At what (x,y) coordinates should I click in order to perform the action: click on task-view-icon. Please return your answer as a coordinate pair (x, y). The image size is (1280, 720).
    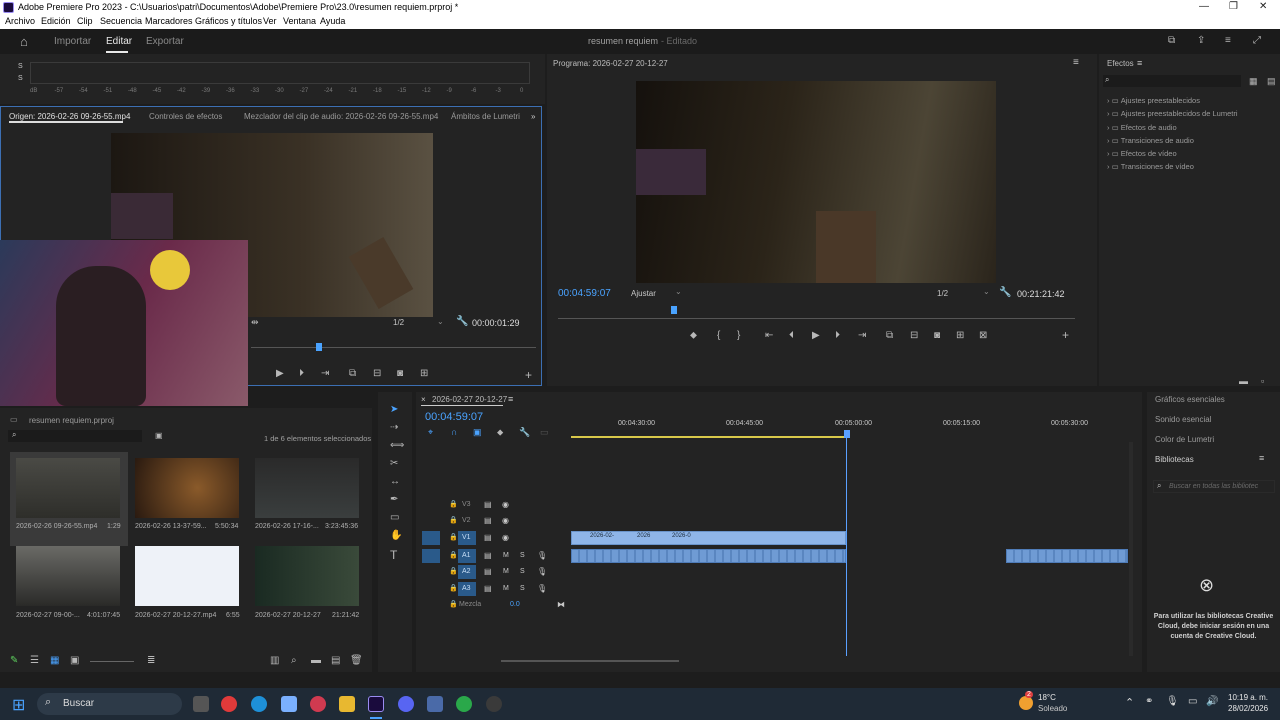
    Looking at the image, I should click on (201, 704).